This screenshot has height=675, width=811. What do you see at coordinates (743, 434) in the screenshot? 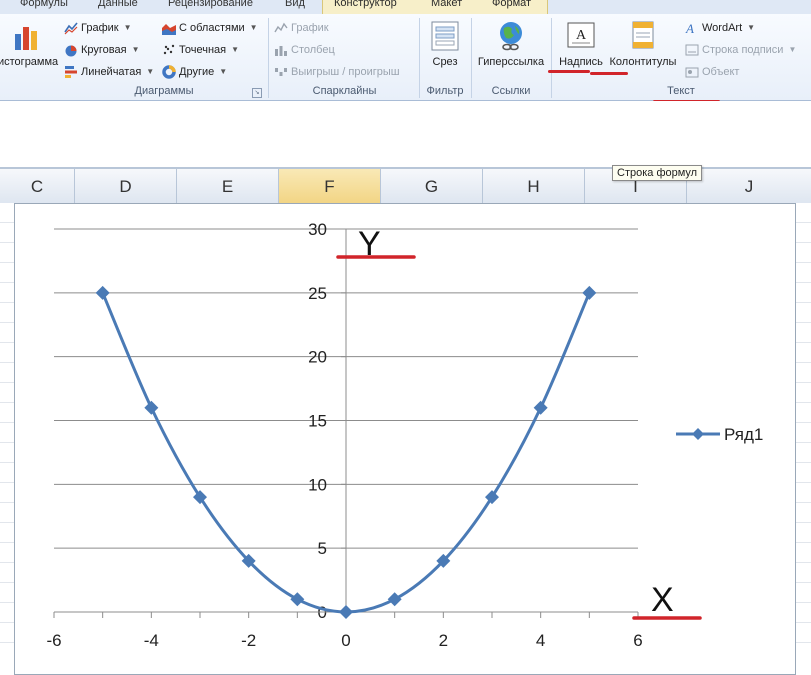
I see `legend-label: Ряд1` at bounding box center [743, 434].